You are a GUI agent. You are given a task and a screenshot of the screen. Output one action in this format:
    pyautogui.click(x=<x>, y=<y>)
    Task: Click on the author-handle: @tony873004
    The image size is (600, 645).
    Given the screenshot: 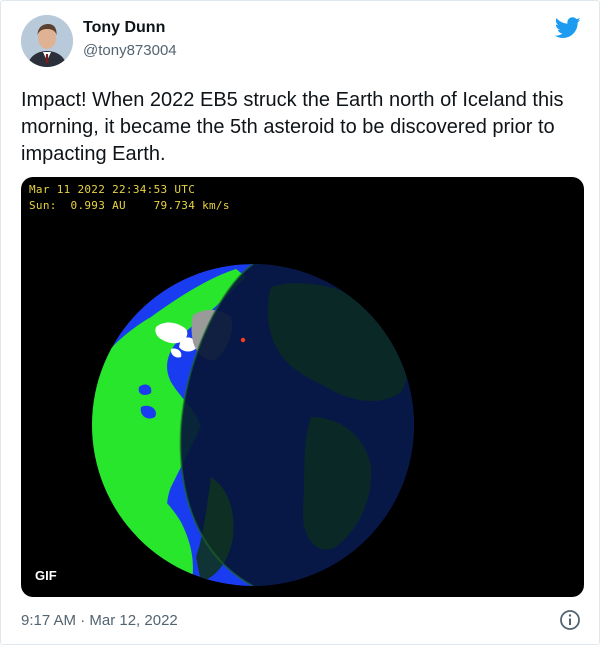 What is the action you would take?
    pyautogui.click(x=130, y=50)
    